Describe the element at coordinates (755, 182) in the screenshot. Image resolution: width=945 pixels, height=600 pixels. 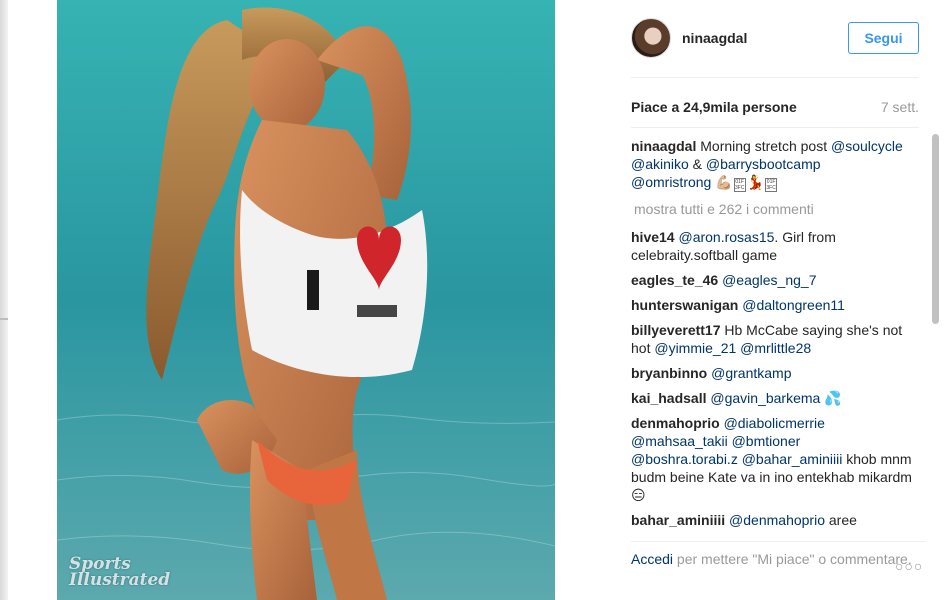
I see `dancer-emoji-icon: 💃` at that location.